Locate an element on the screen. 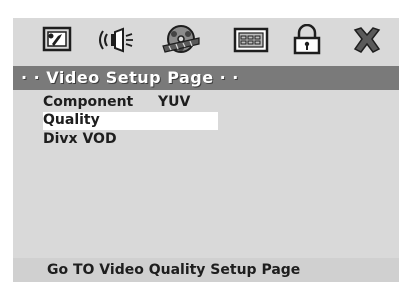  page-title: · · Video Setup Page · · is located at coordinates (130, 77).